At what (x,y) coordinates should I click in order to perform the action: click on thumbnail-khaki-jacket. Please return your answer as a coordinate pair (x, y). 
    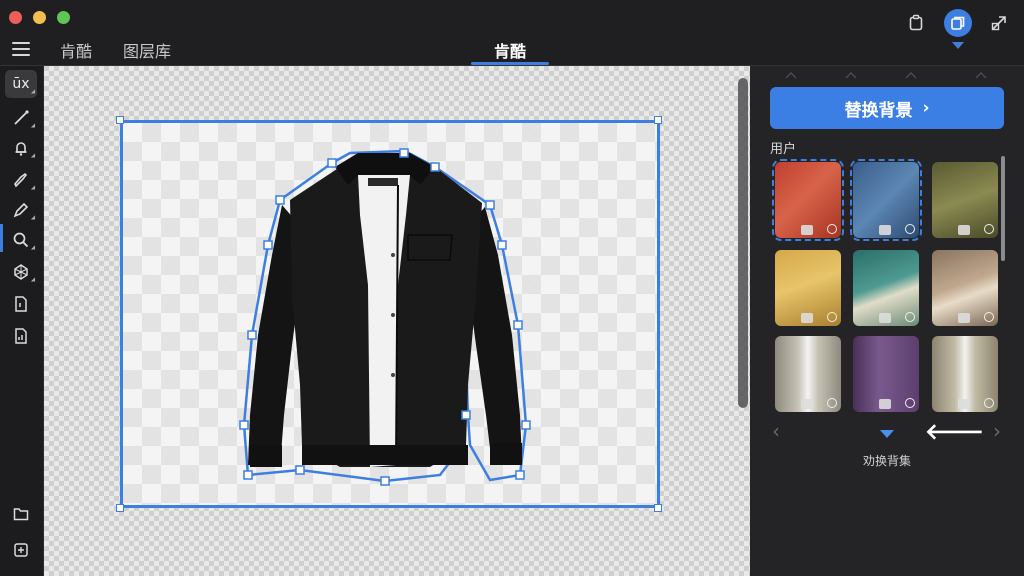
    Looking at the image, I should click on (965, 374).